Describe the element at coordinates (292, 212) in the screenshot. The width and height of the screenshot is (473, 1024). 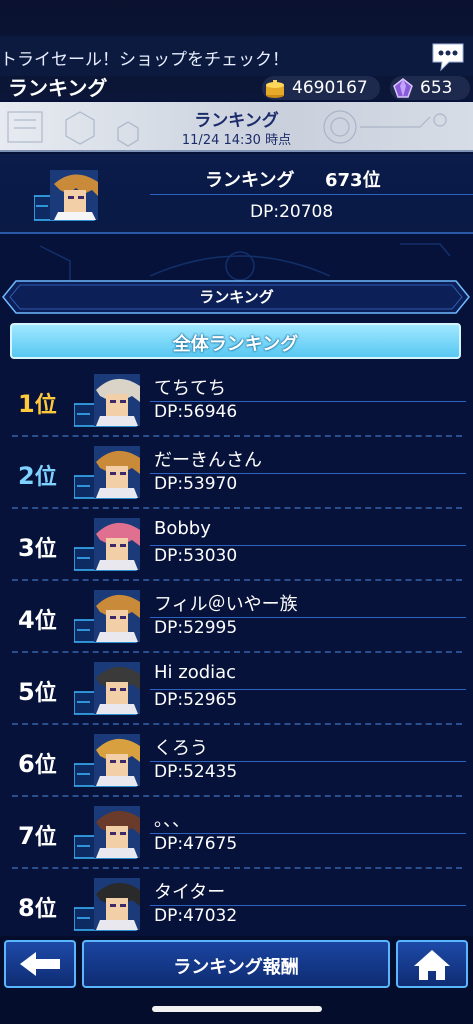
I see `my-dp-value: DP:20708` at that location.